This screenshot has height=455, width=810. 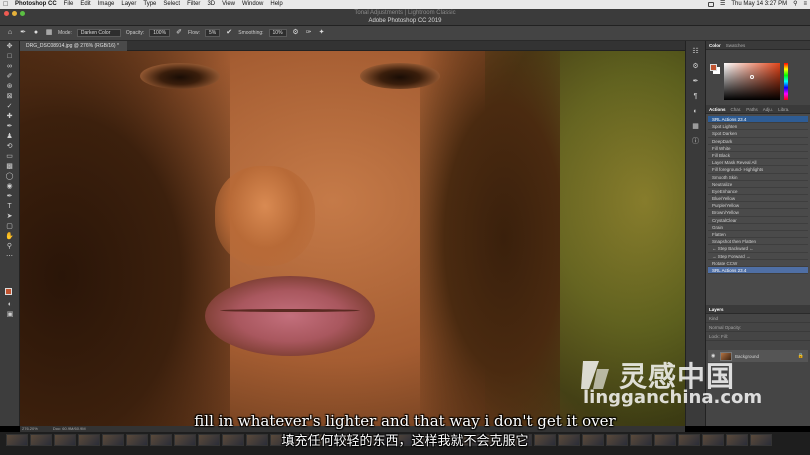 What do you see at coordinates (758, 199) in the screenshot?
I see `action-item: Blue/Yellow` at bounding box center [758, 199].